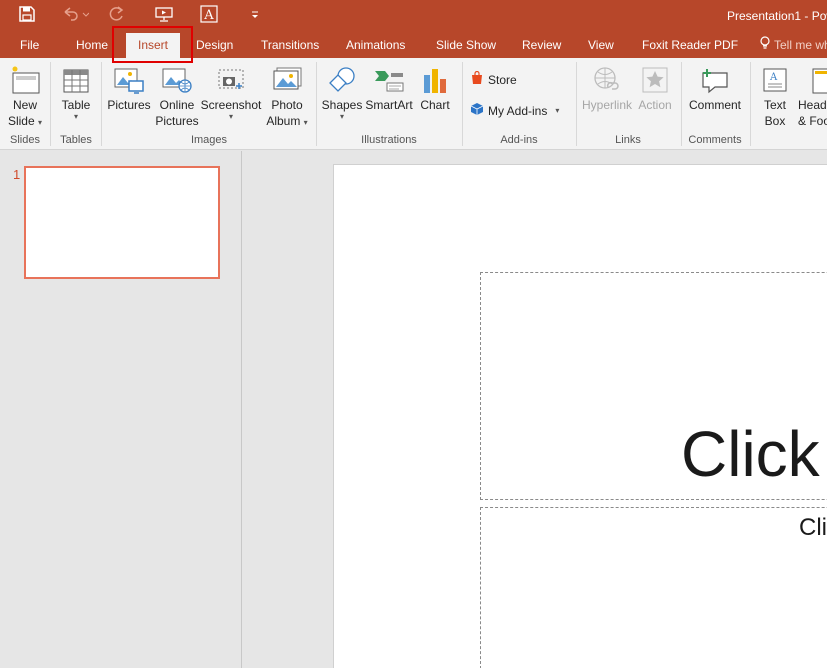 This screenshot has width=827, height=668. I want to click on store-icon, so click(477, 79).